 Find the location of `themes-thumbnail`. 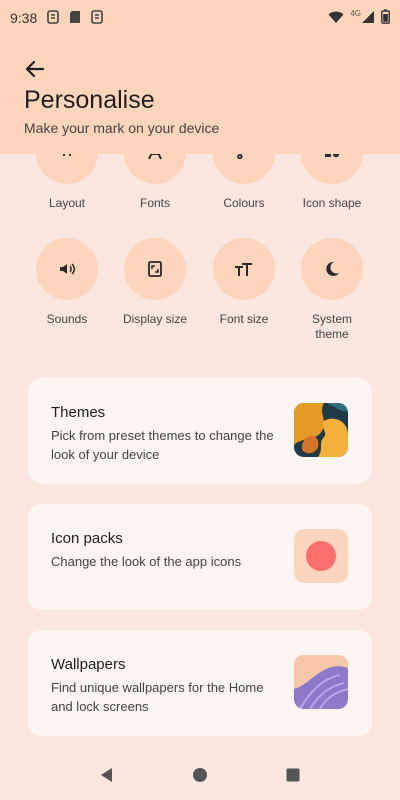

themes-thumbnail is located at coordinates (321, 430).